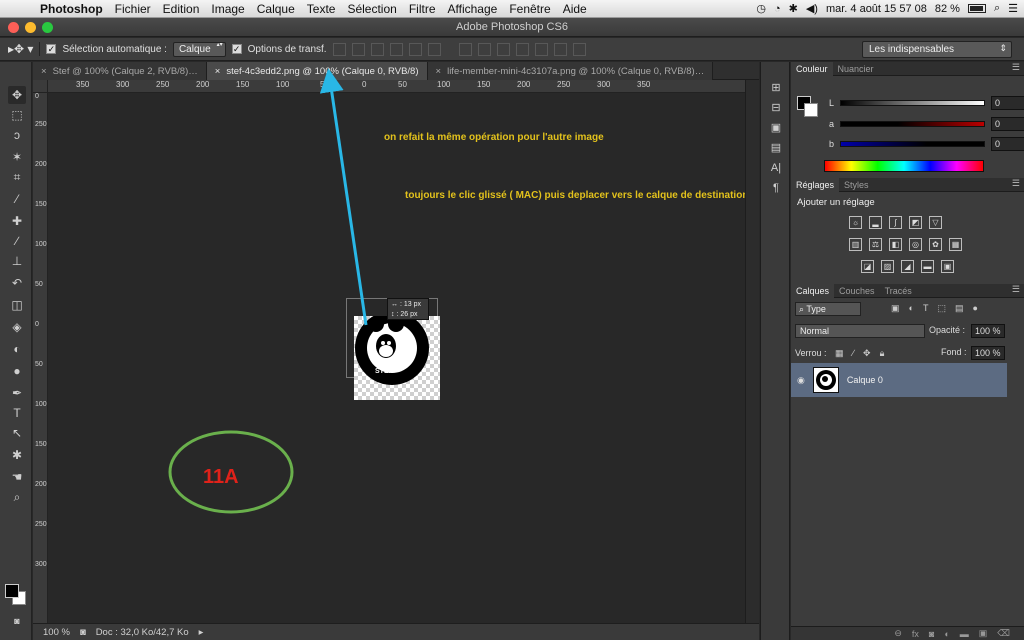  I want to click on black-white-adjust-icon: ◧, so click(895, 244).